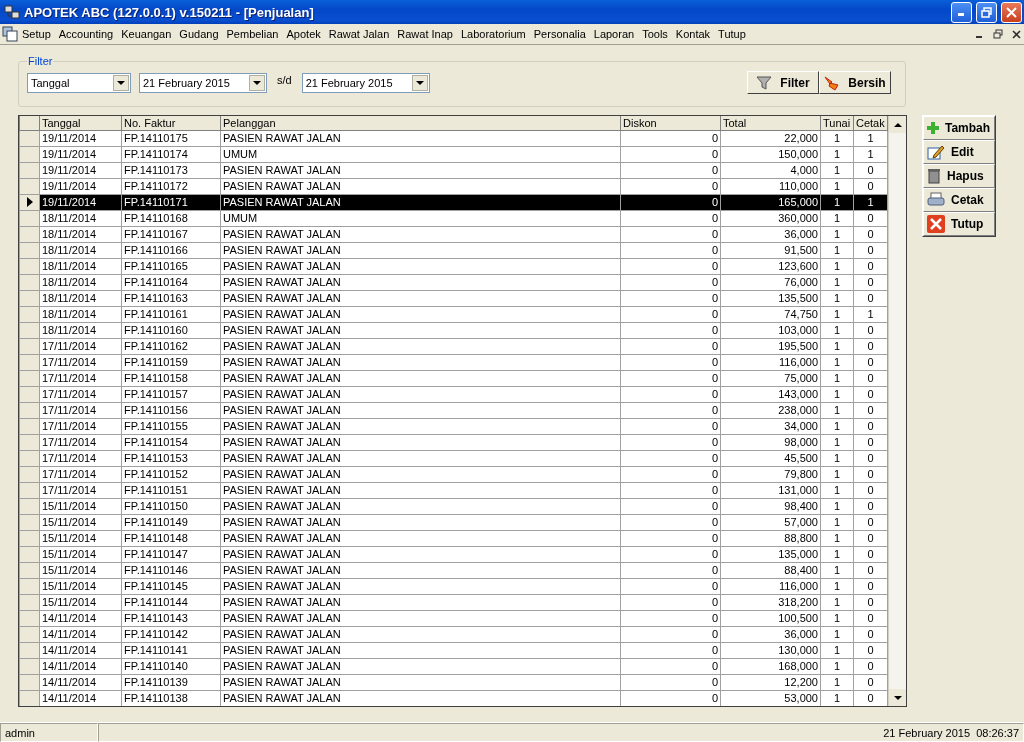  What do you see at coordinates (425, 34) in the screenshot?
I see `menu-item: Rawat Inap` at bounding box center [425, 34].